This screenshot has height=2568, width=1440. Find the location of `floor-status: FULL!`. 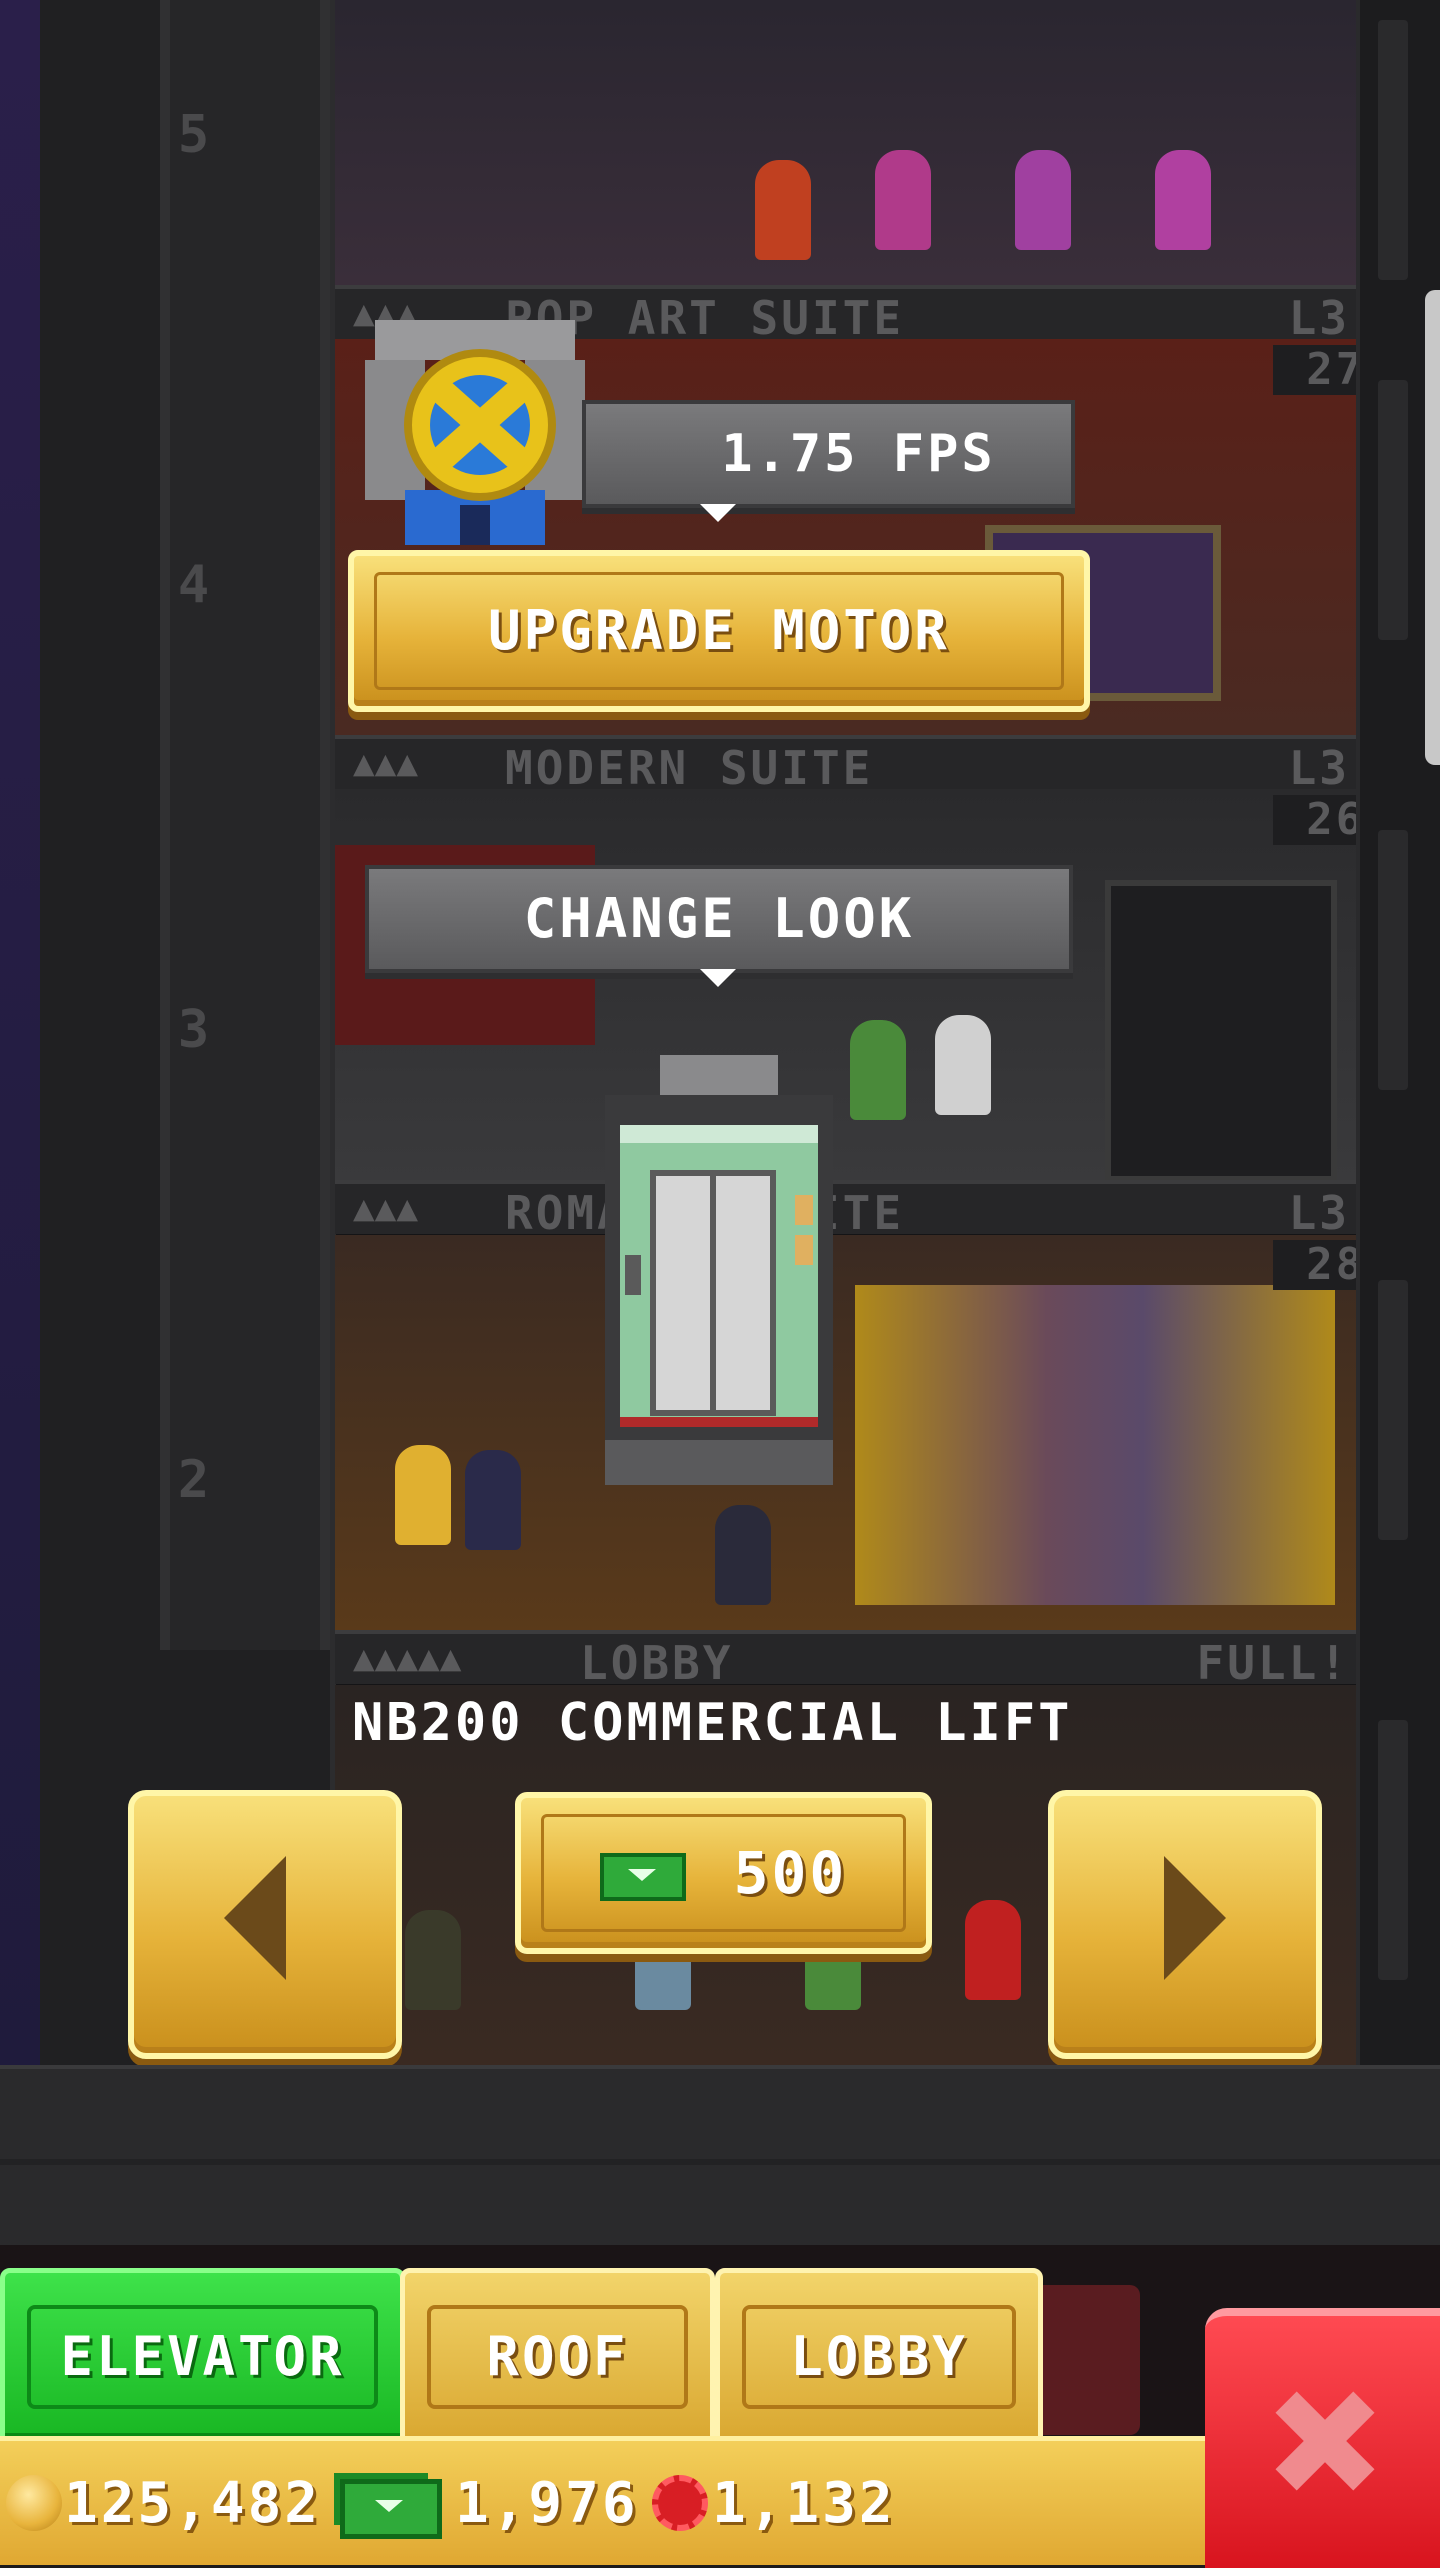

floor-status: FULL! is located at coordinates (1273, 1663).